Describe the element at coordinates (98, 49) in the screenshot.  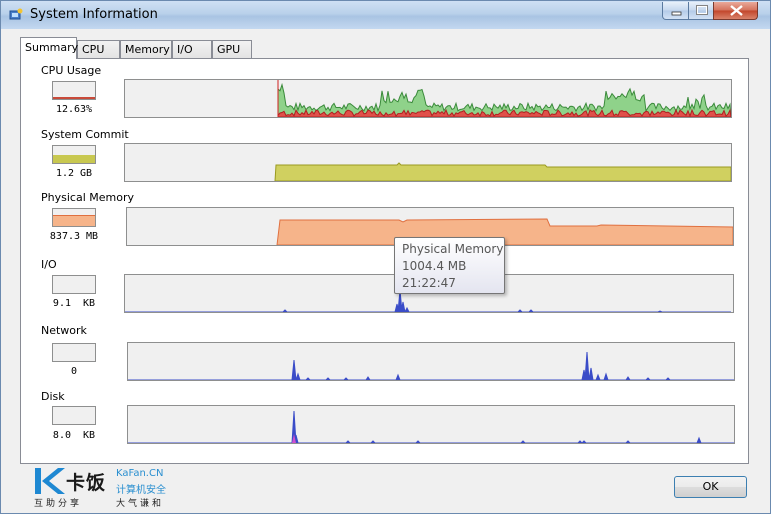
I see `tab-cpu: CPU` at that location.